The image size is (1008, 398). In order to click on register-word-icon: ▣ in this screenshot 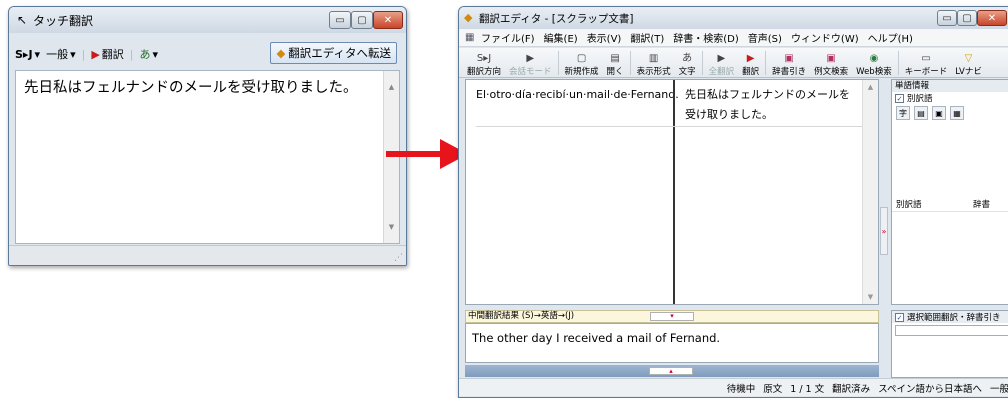, I will do `click(939, 113)`.